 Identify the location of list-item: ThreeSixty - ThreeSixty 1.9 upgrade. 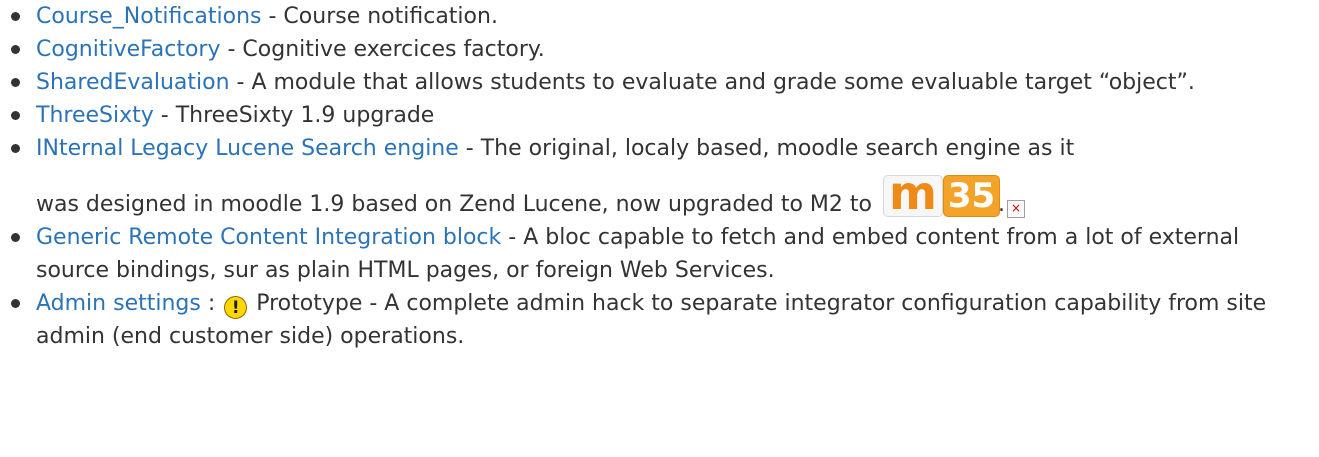
(659, 115).